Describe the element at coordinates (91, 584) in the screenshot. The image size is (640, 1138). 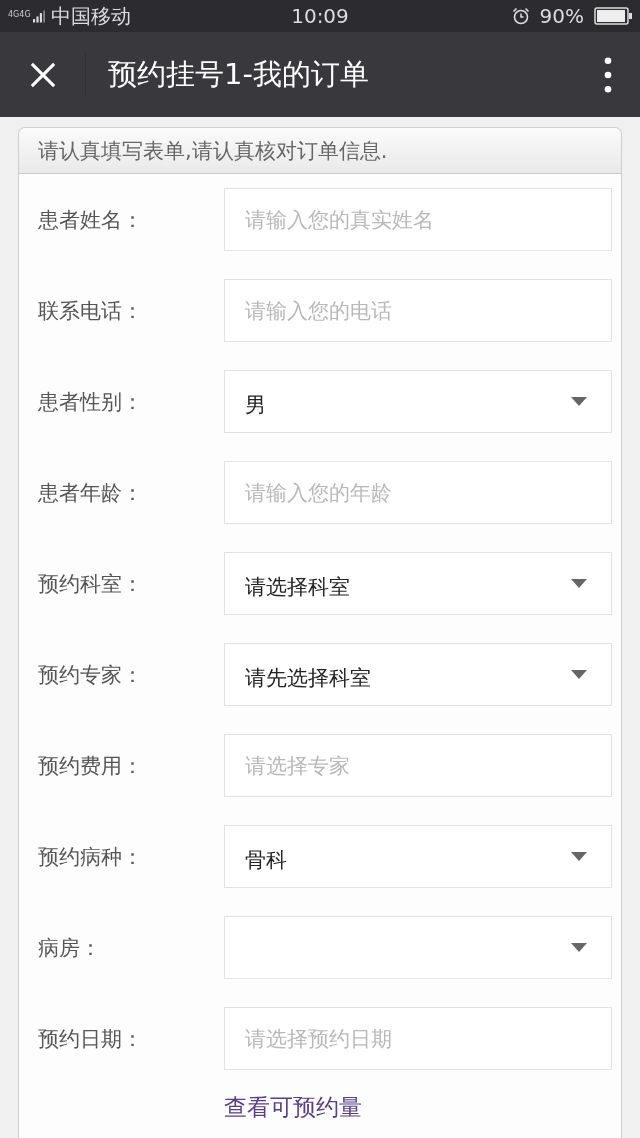
I see `field-label: 预约科室：` at that location.